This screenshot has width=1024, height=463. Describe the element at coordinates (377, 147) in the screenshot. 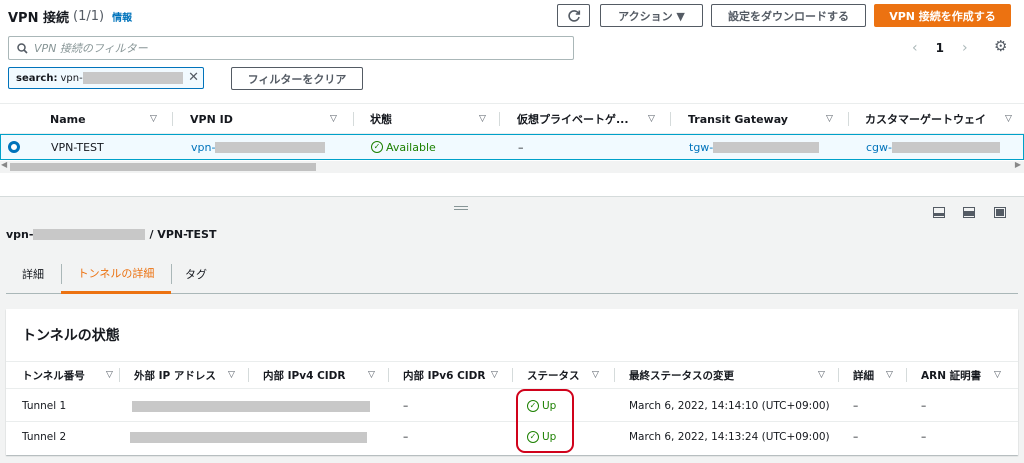

I see `check-circle-icon: ✓` at that location.